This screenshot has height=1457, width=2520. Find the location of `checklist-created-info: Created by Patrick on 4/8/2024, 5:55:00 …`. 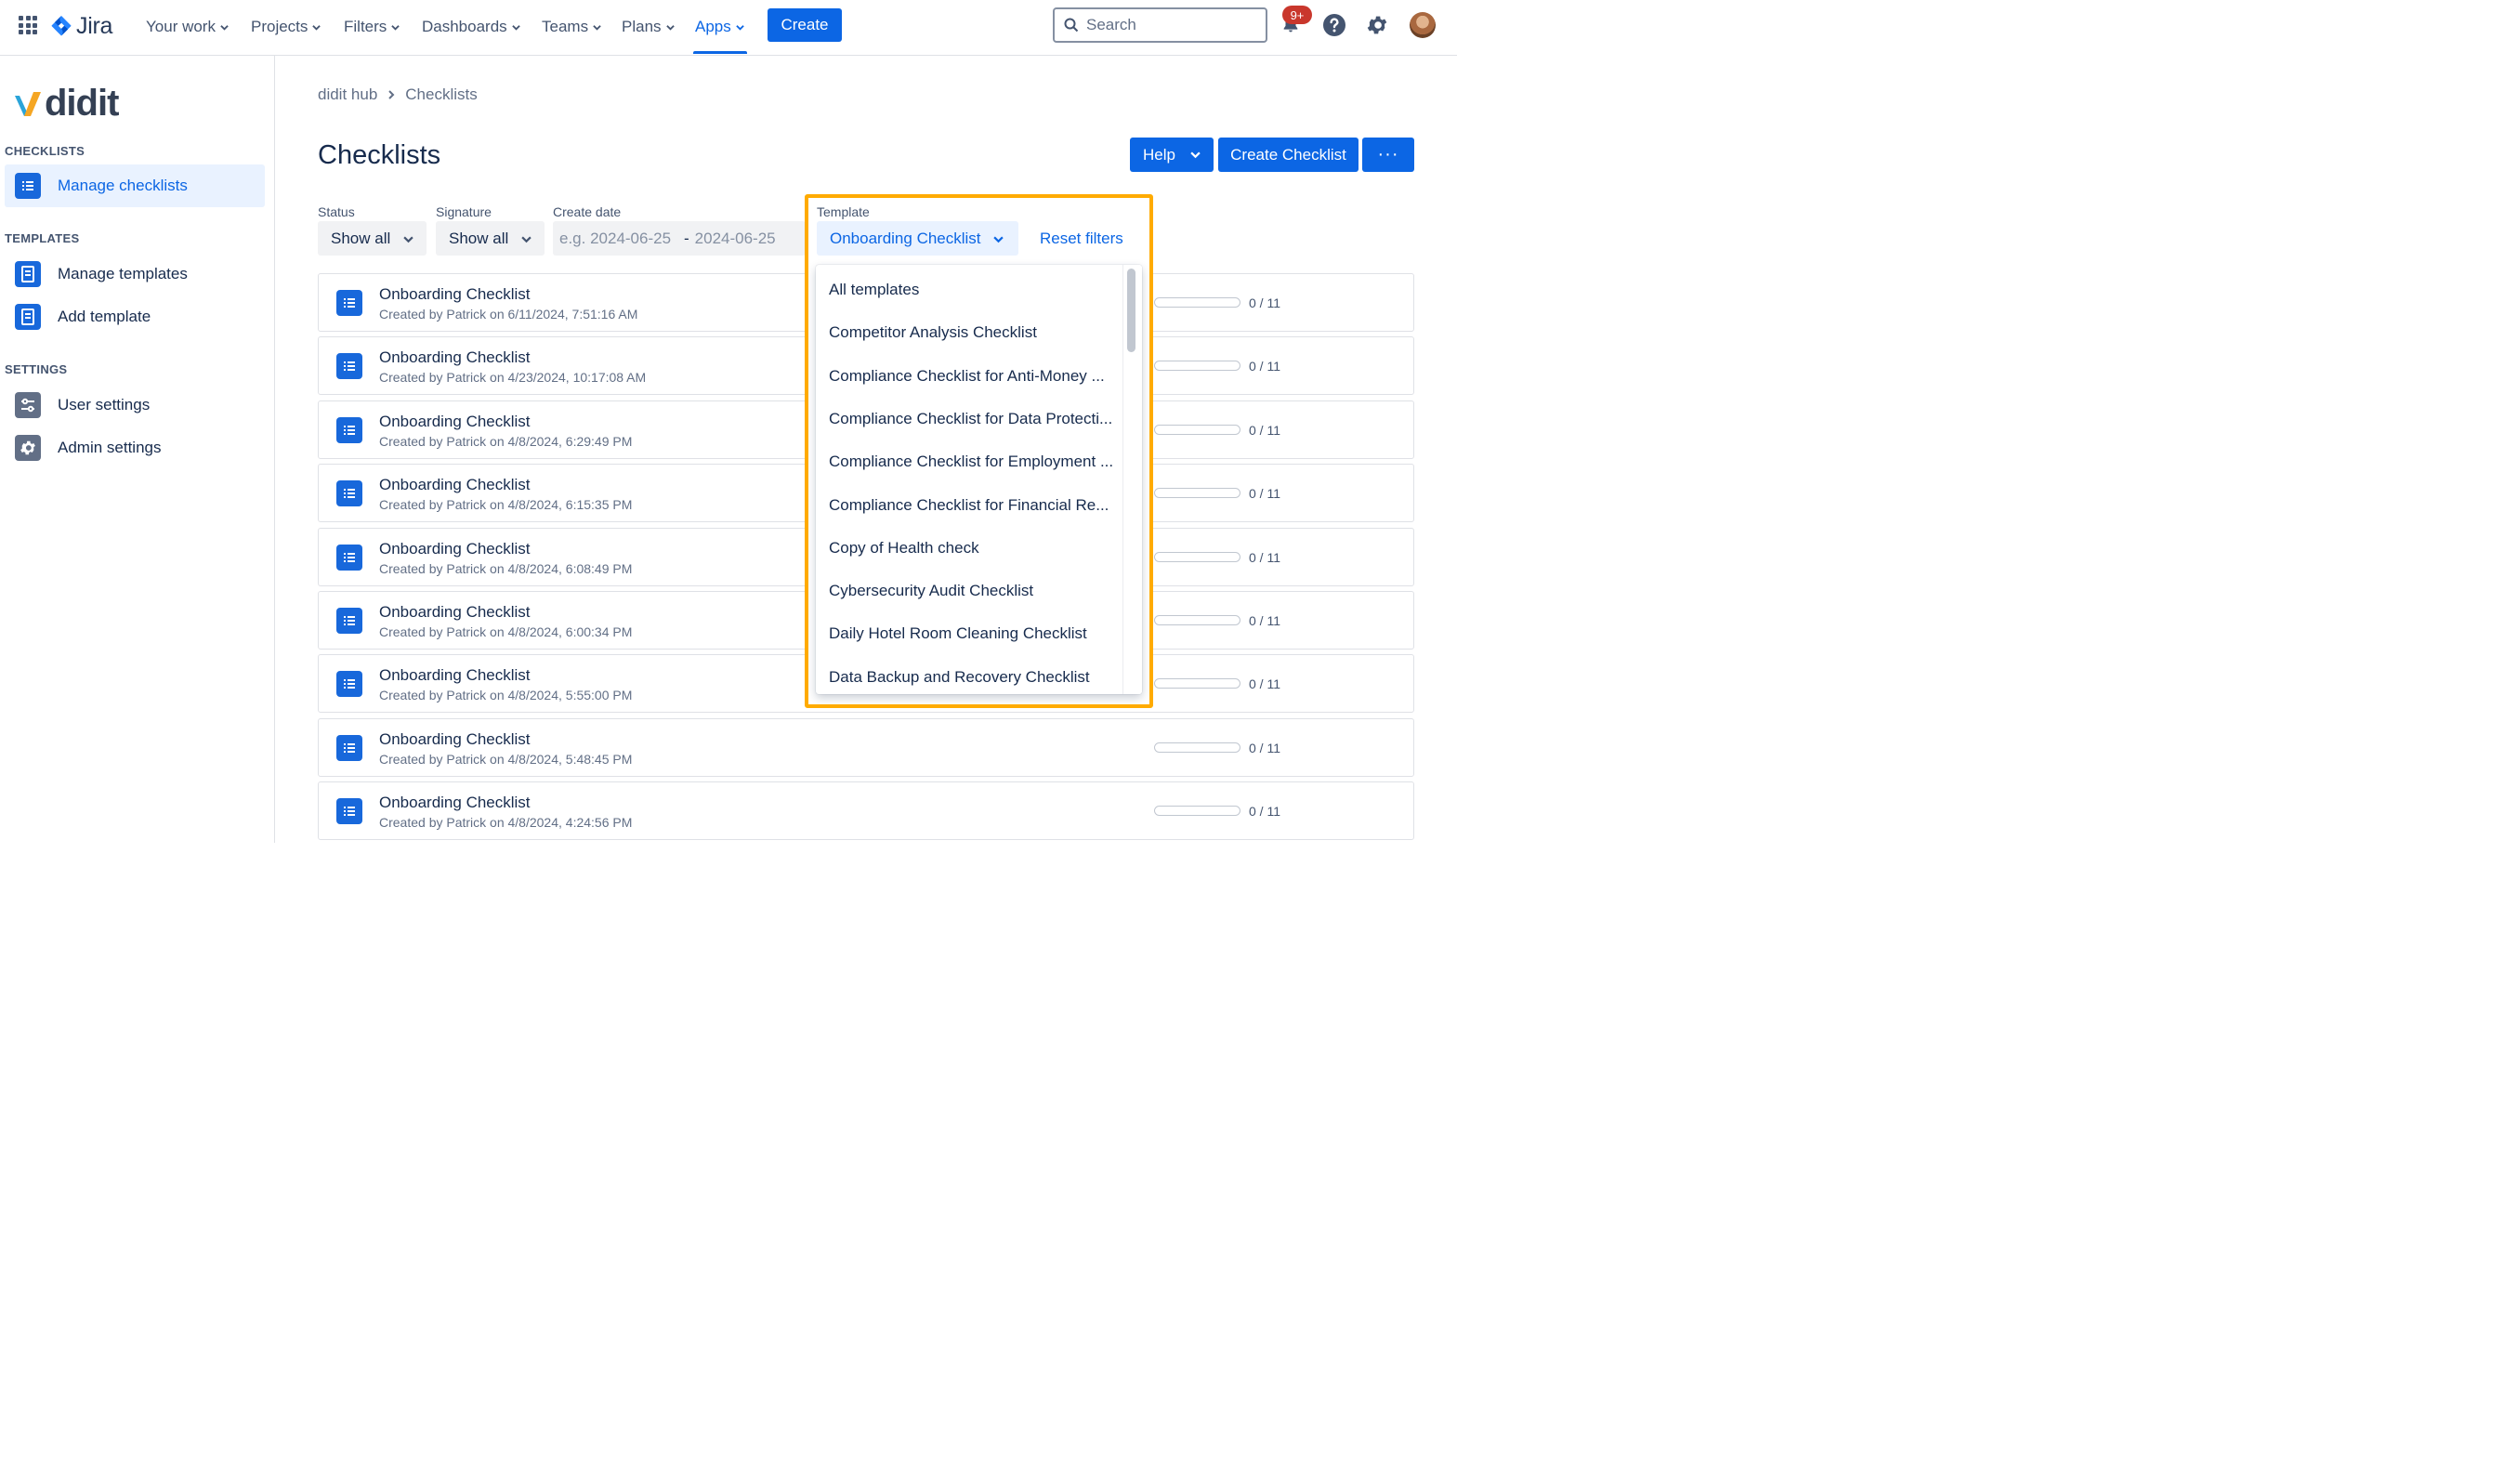

checklist-created-info: Created by Patrick on 4/8/2024, 5:55:00 … is located at coordinates (506, 695).